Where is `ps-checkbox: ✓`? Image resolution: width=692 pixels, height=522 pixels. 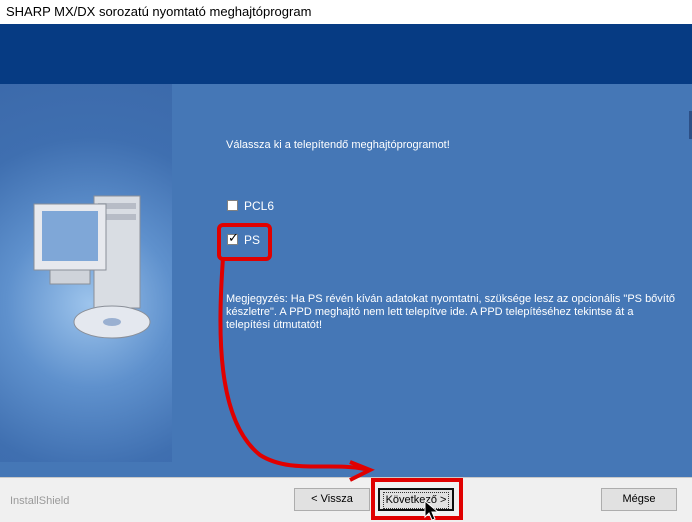 ps-checkbox: ✓ is located at coordinates (233, 237).